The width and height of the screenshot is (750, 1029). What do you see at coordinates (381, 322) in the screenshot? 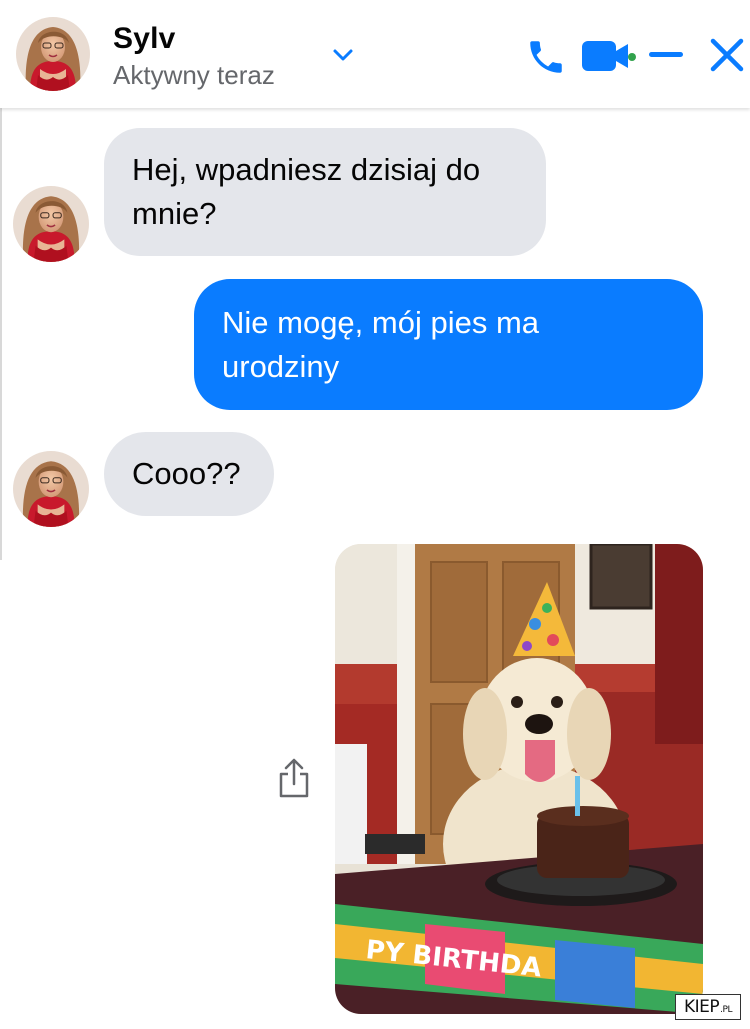
I see `message-text-line: Nie mogę, mój pies ma` at bounding box center [381, 322].